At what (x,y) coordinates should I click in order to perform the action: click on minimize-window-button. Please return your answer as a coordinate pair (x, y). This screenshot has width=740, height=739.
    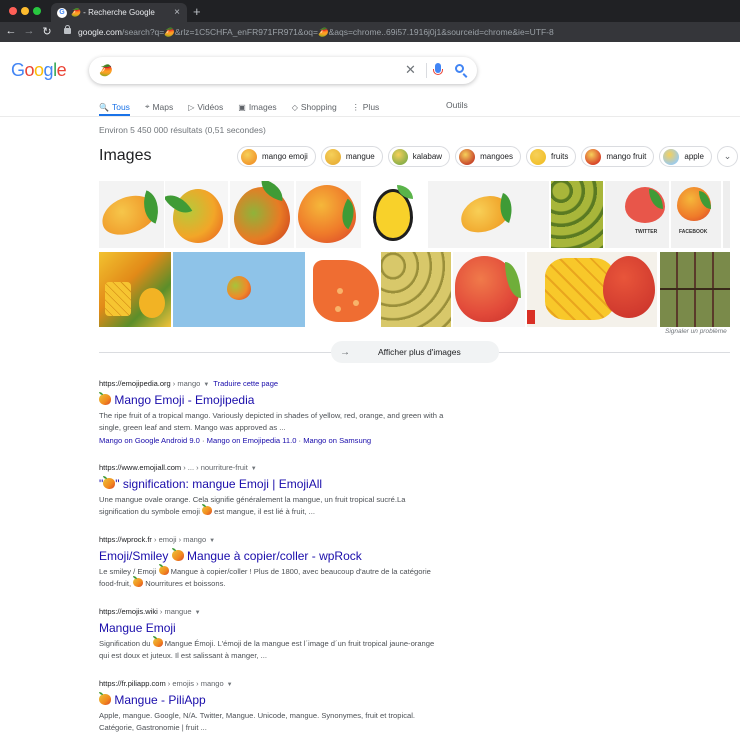
    Looking at the image, I should click on (25, 11).